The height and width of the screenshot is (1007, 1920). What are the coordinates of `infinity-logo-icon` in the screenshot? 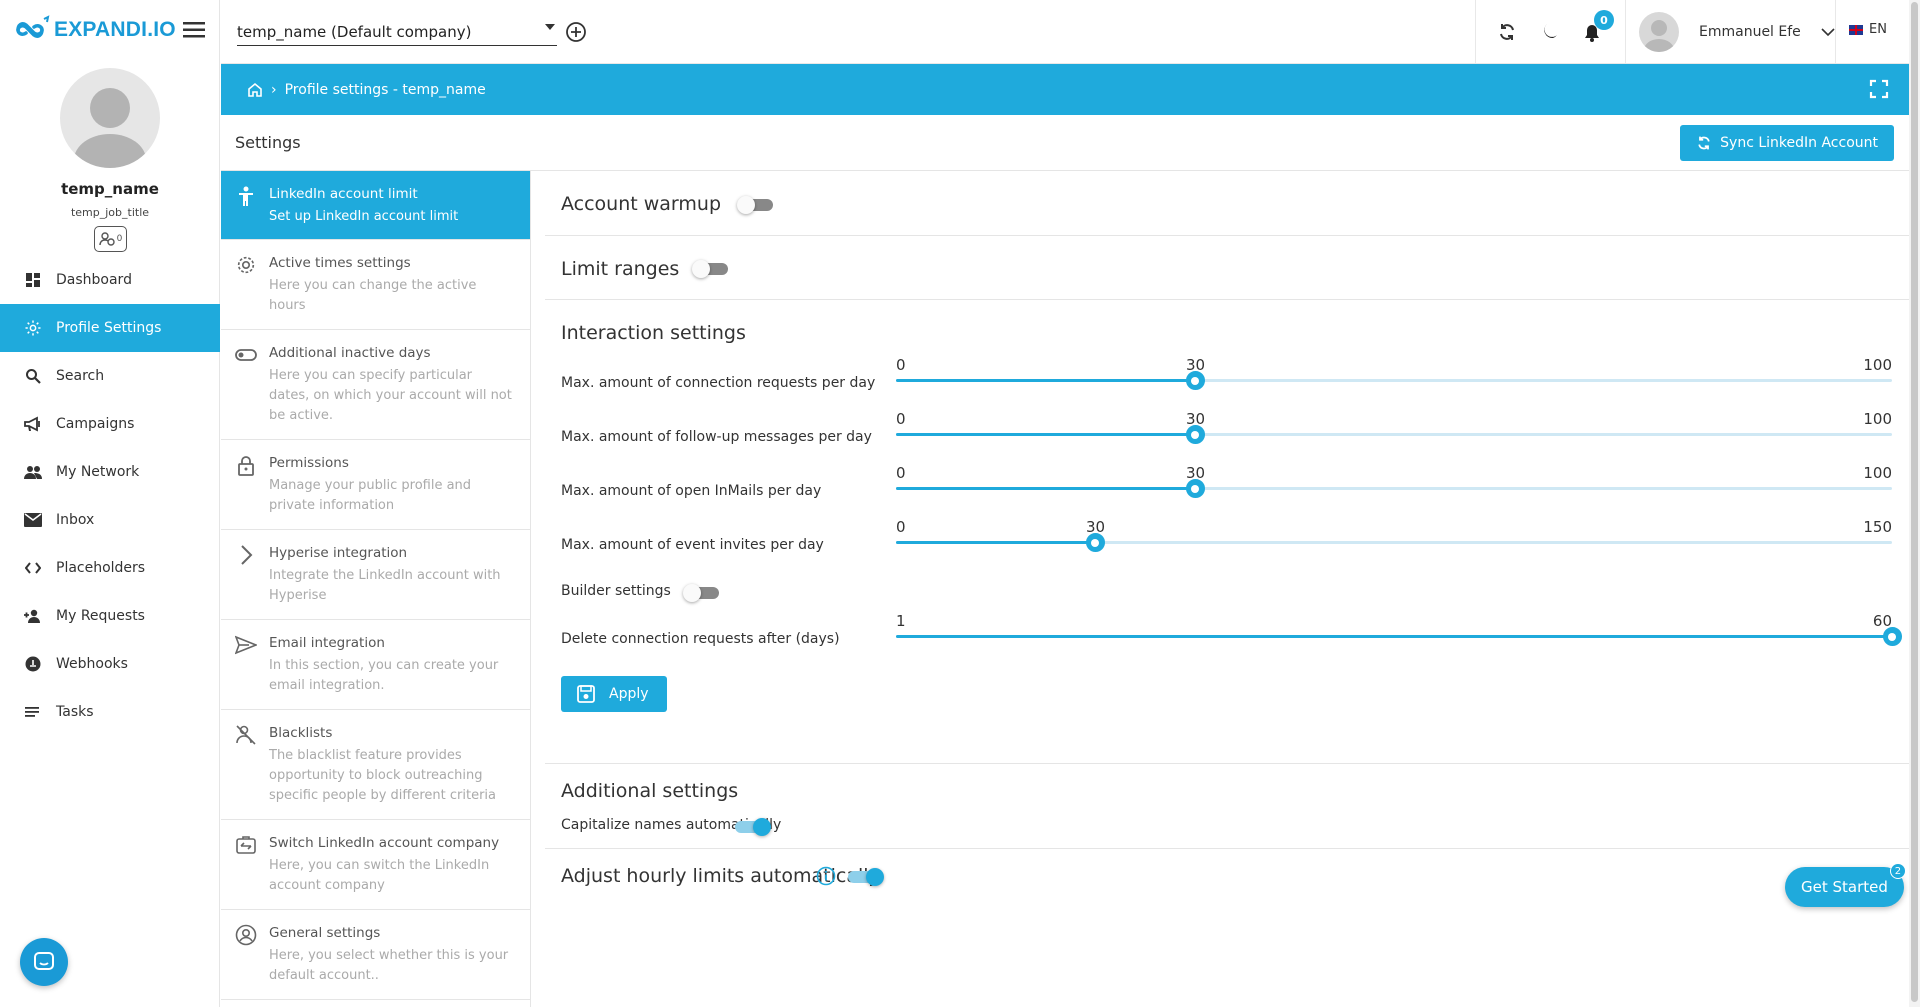 It's located at (33, 26).